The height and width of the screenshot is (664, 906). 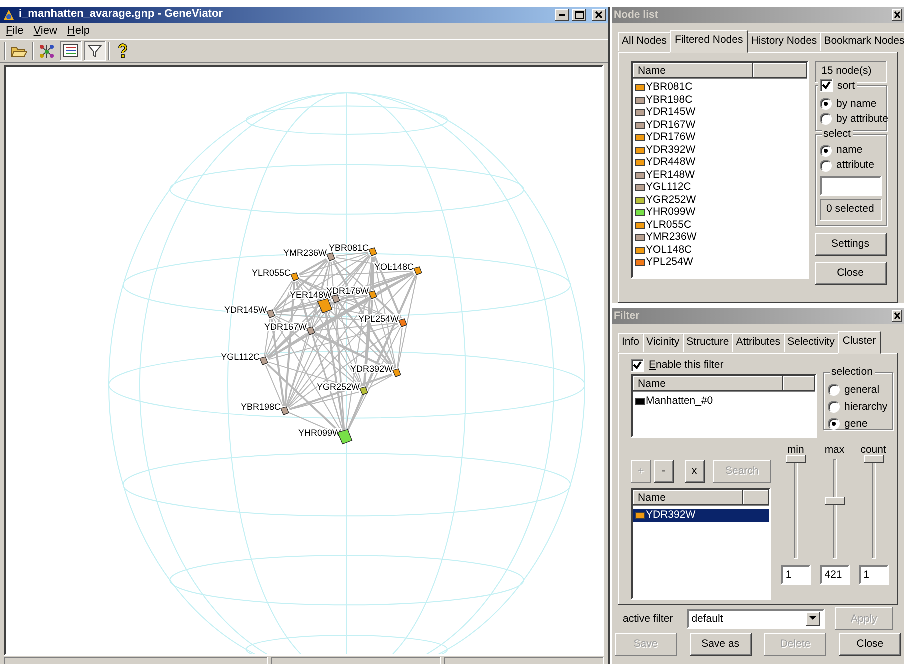 I want to click on selected-count: 0 selected, so click(x=851, y=209).